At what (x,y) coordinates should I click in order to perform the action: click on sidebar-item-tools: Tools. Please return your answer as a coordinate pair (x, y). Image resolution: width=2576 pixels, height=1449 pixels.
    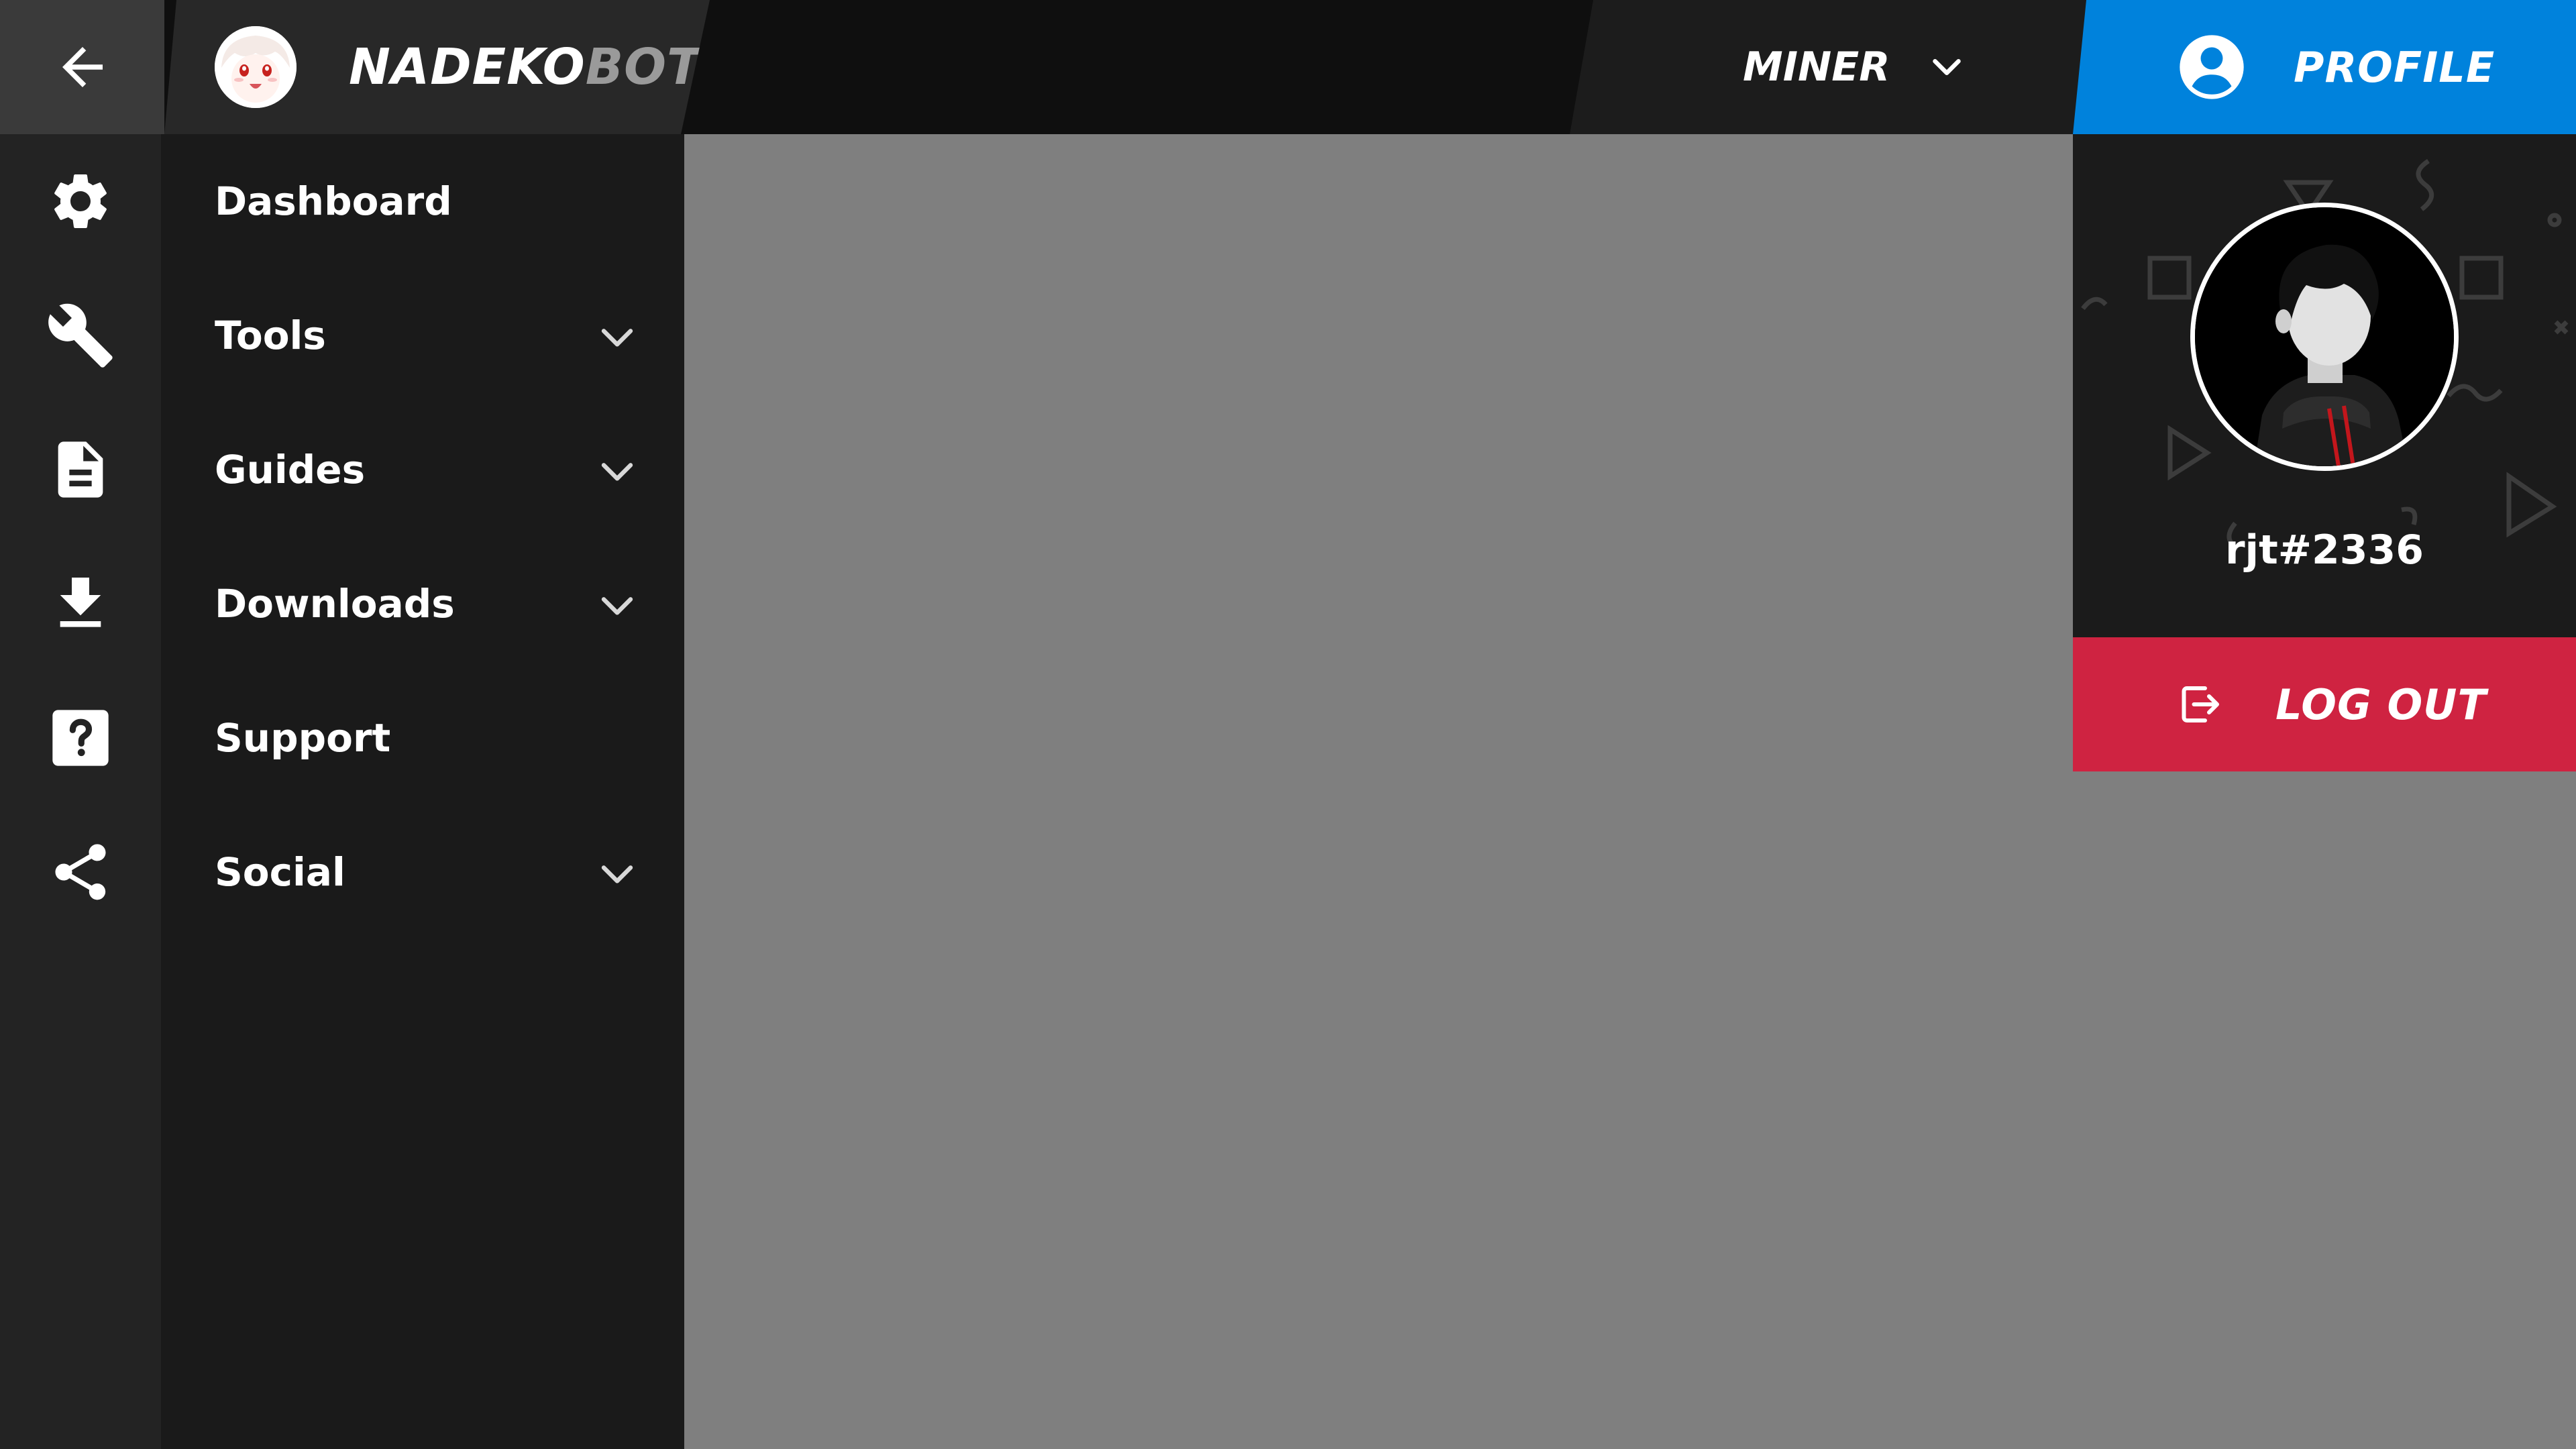
    Looking at the image, I should click on (422, 335).